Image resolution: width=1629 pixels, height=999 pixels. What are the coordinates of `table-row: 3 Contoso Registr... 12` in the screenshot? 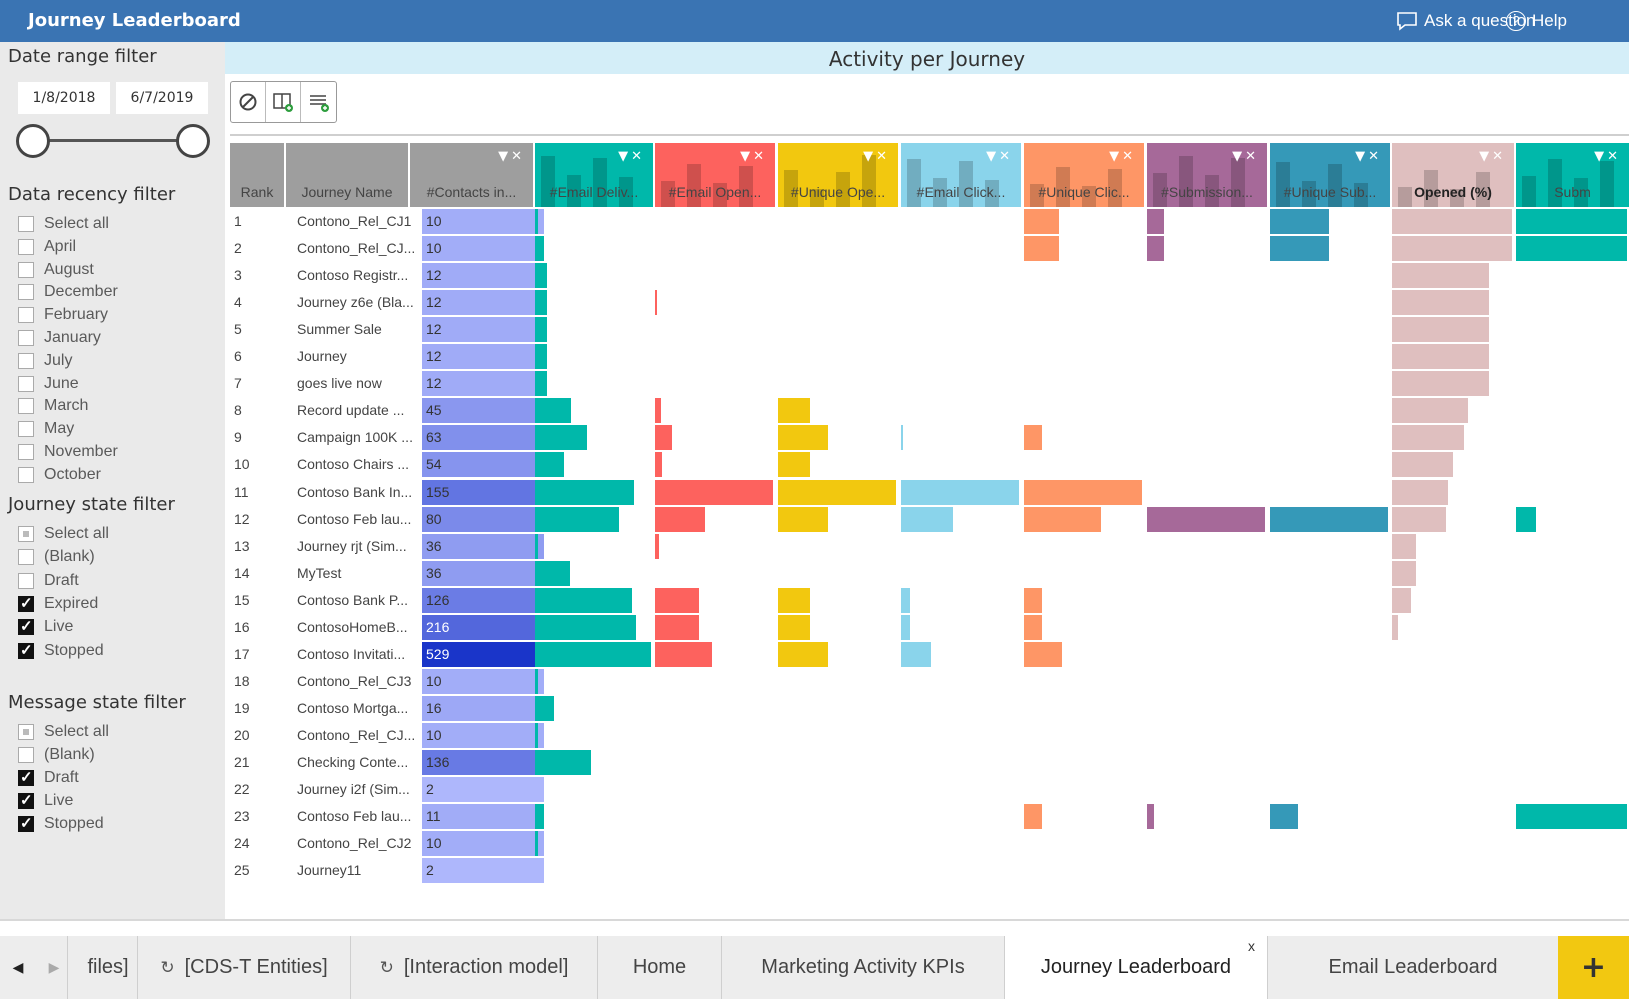 It's located at (929, 275).